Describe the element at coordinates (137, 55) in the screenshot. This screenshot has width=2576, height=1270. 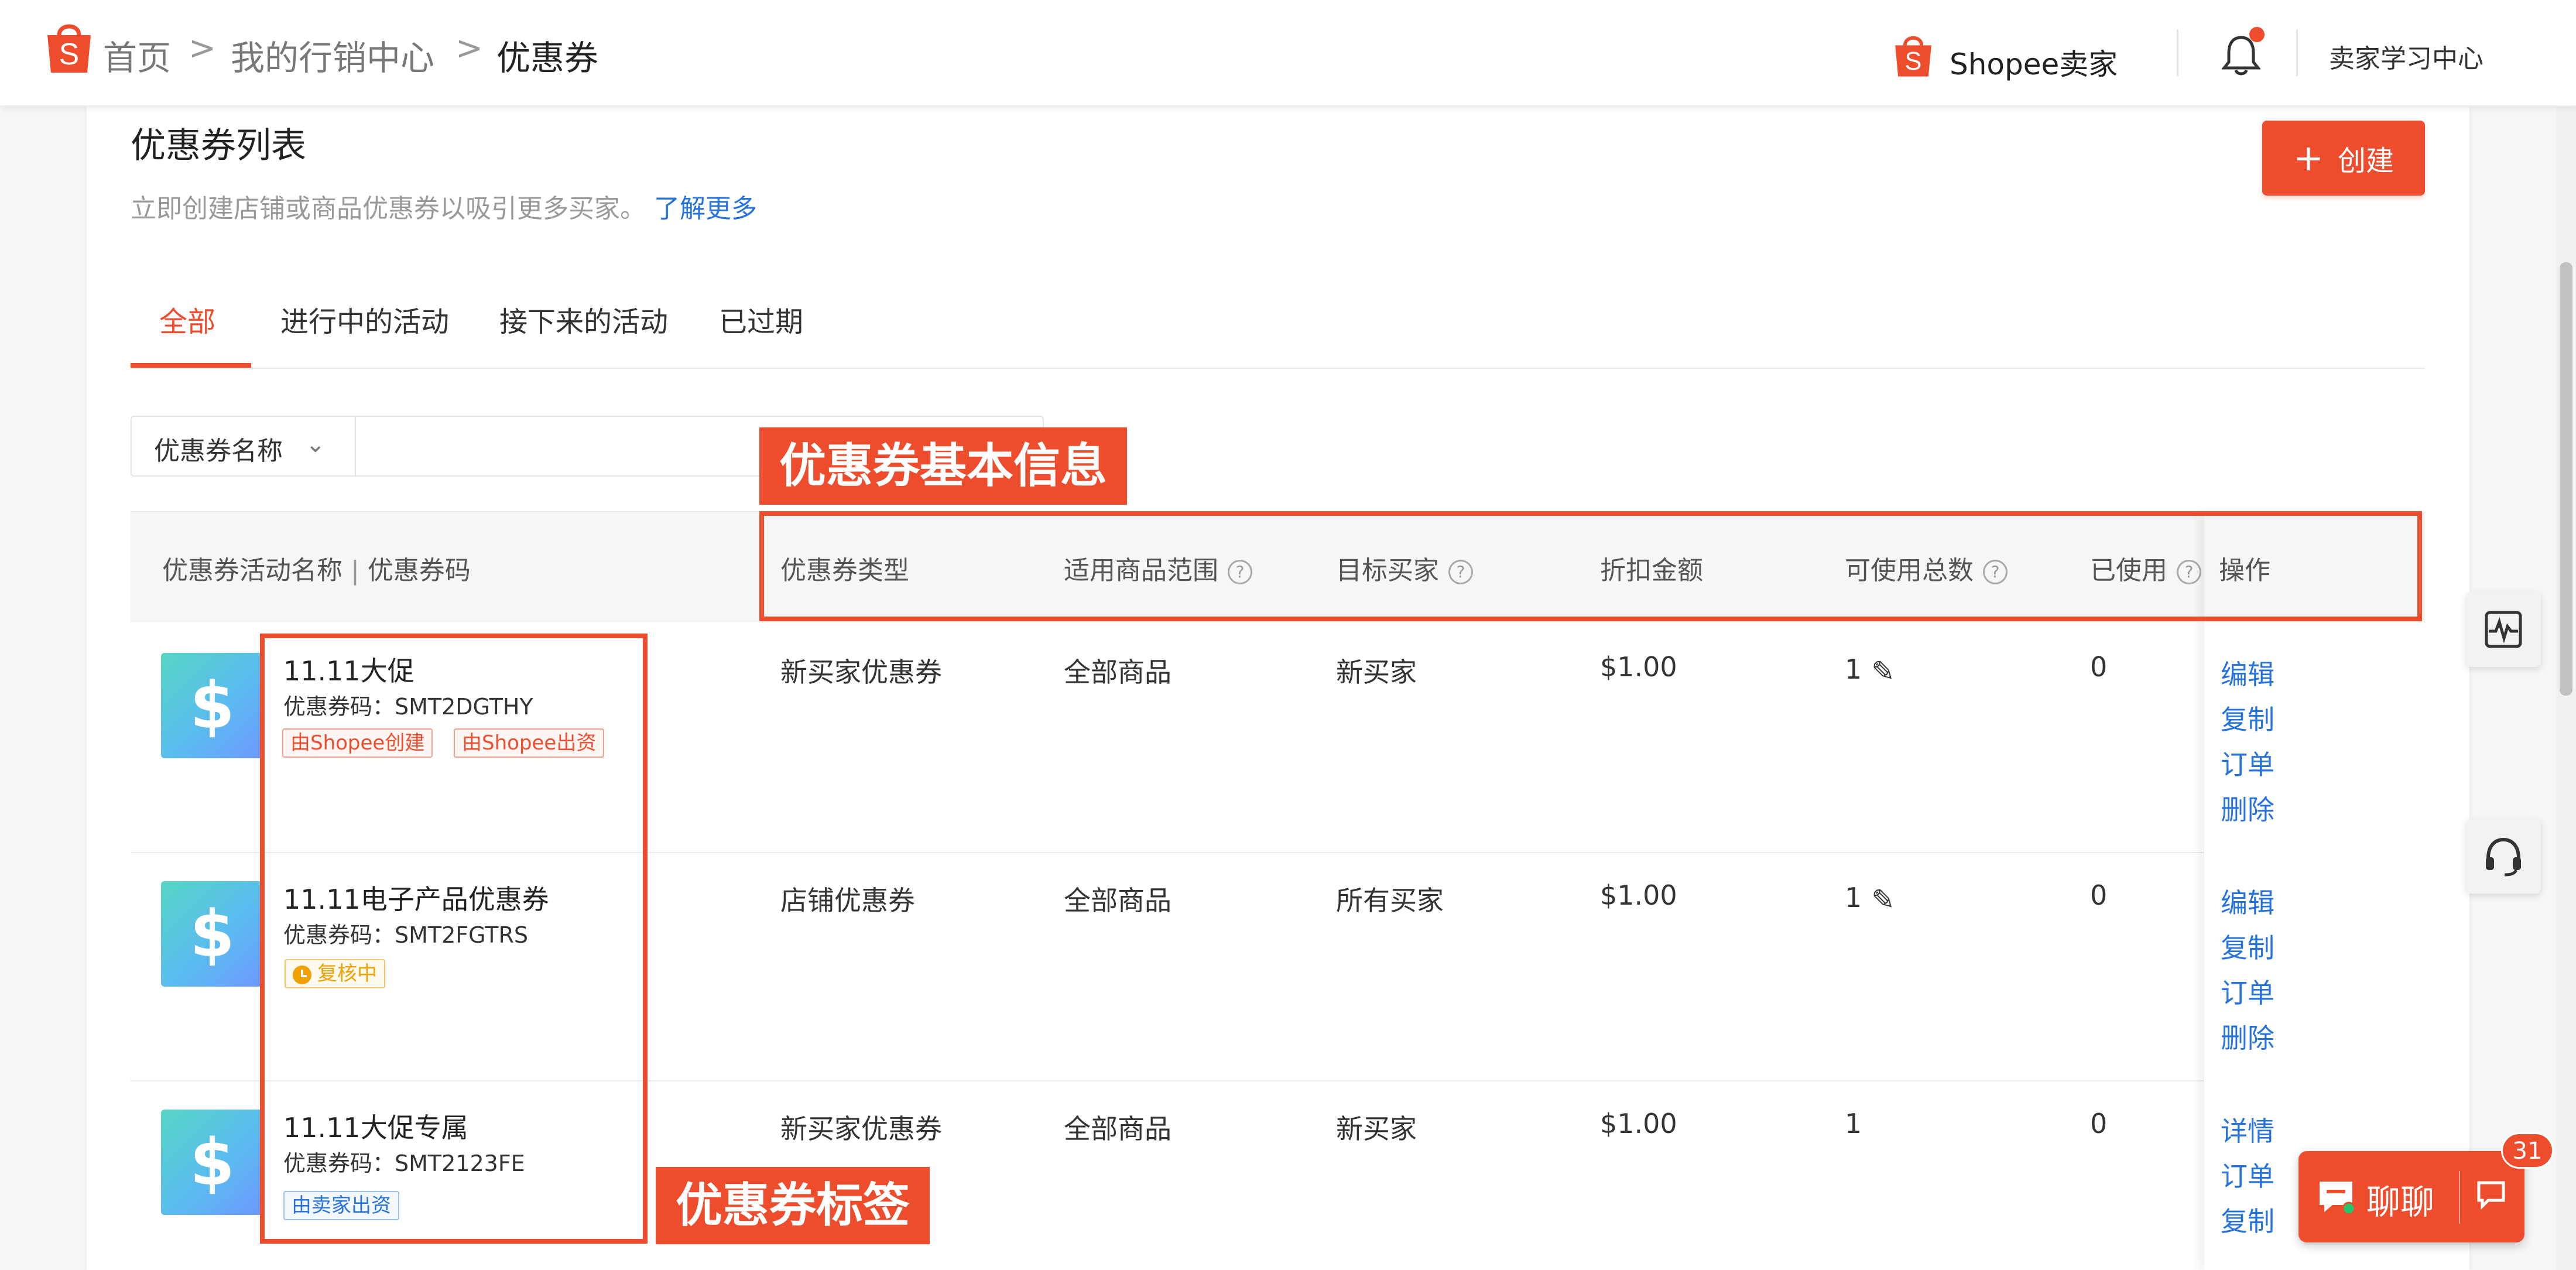
I see `breadcrumb-home: 首页` at that location.